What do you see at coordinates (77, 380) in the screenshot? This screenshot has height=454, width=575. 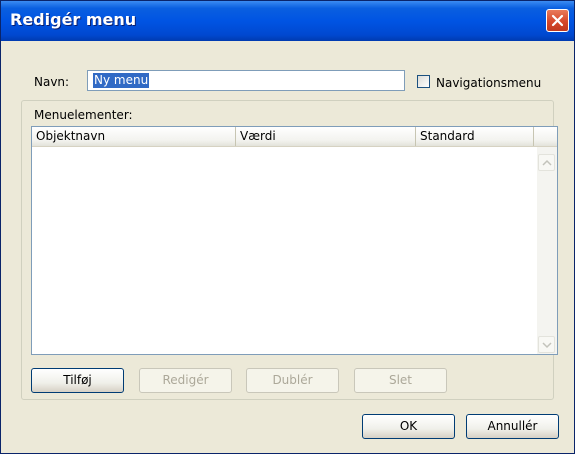 I see `add-button: Tilføj` at bounding box center [77, 380].